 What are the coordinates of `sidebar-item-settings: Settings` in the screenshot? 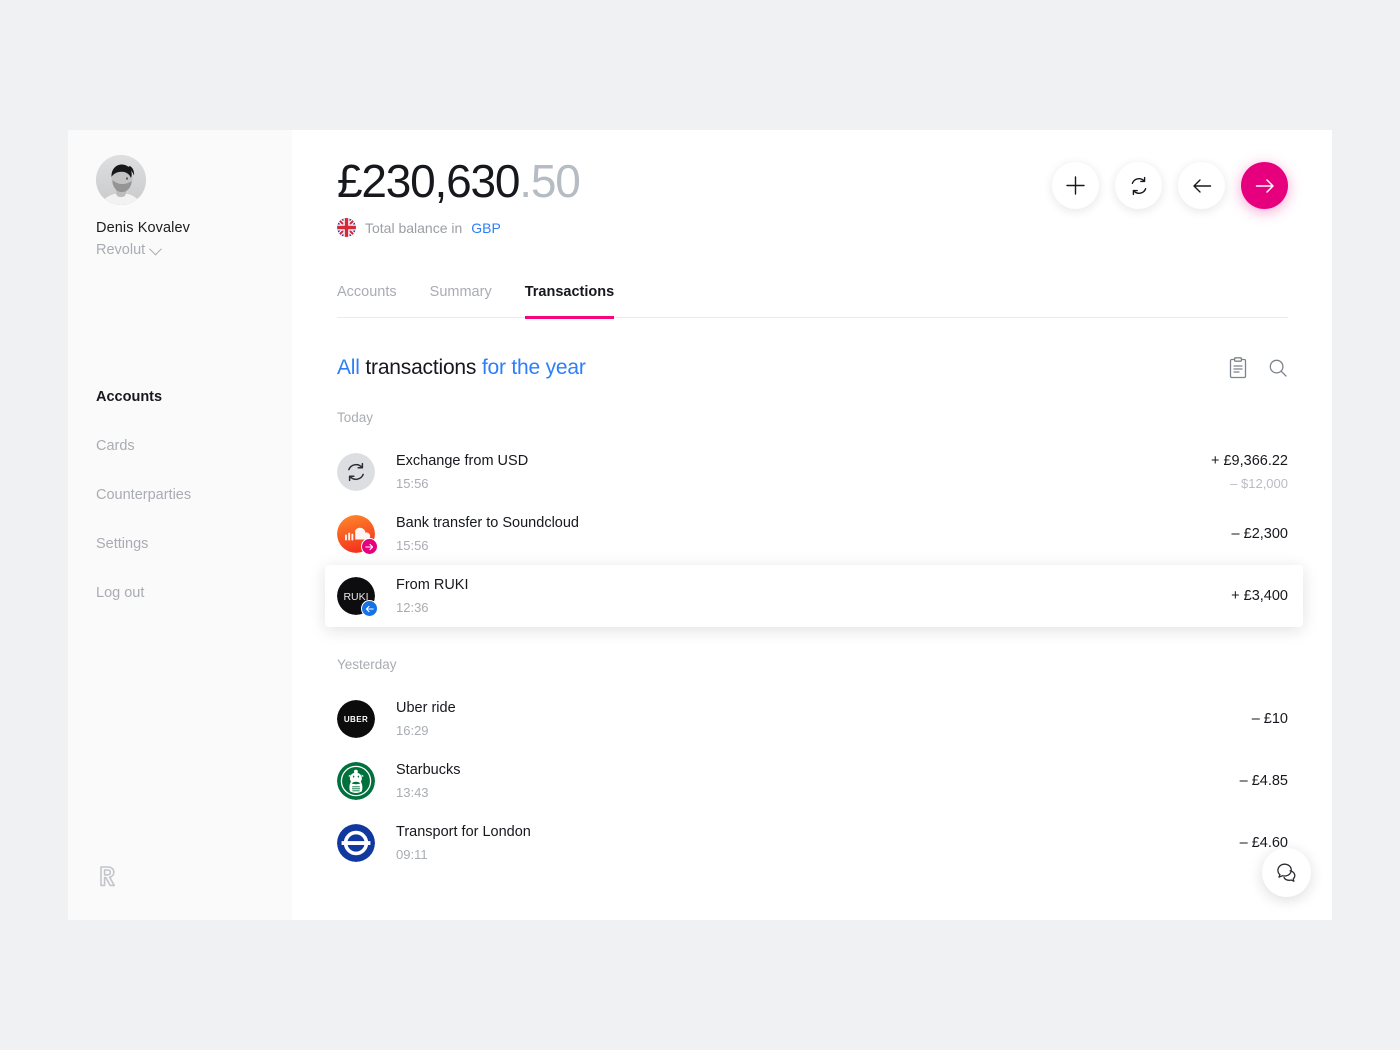 It's located at (180, 544).